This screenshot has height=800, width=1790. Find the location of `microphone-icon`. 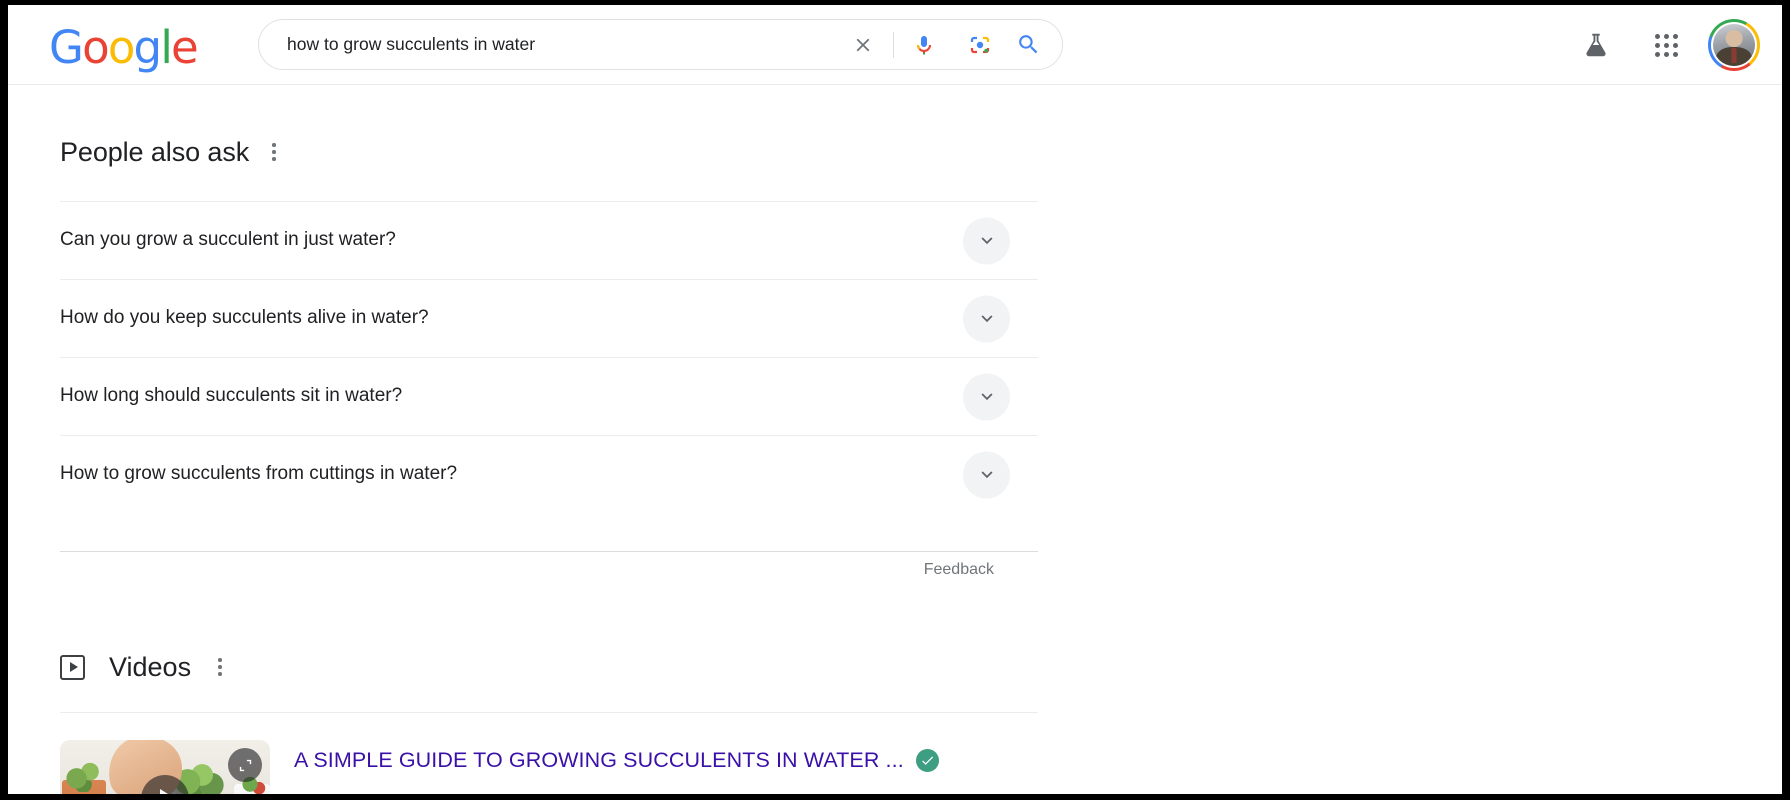

microphone-icon is located at coordinates (924, 45).